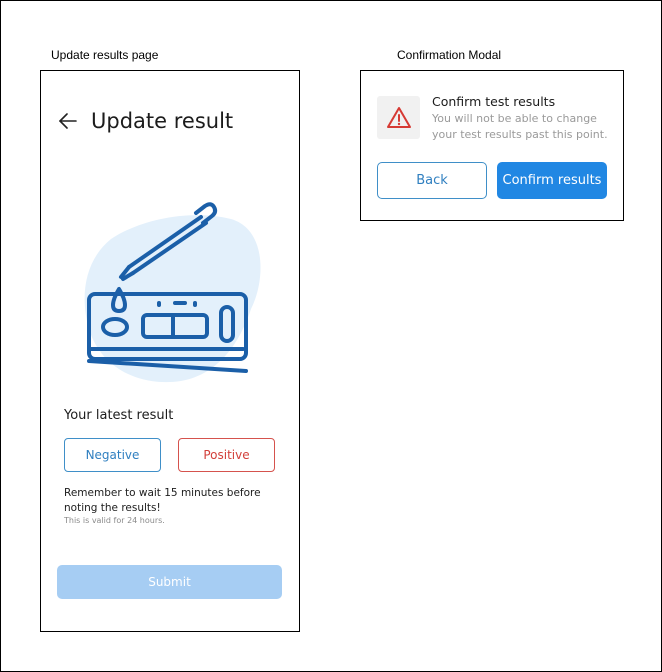 The height and width of the screenshot is (672, 662). I want to click on negative-button: Negative, so click(112, 455).